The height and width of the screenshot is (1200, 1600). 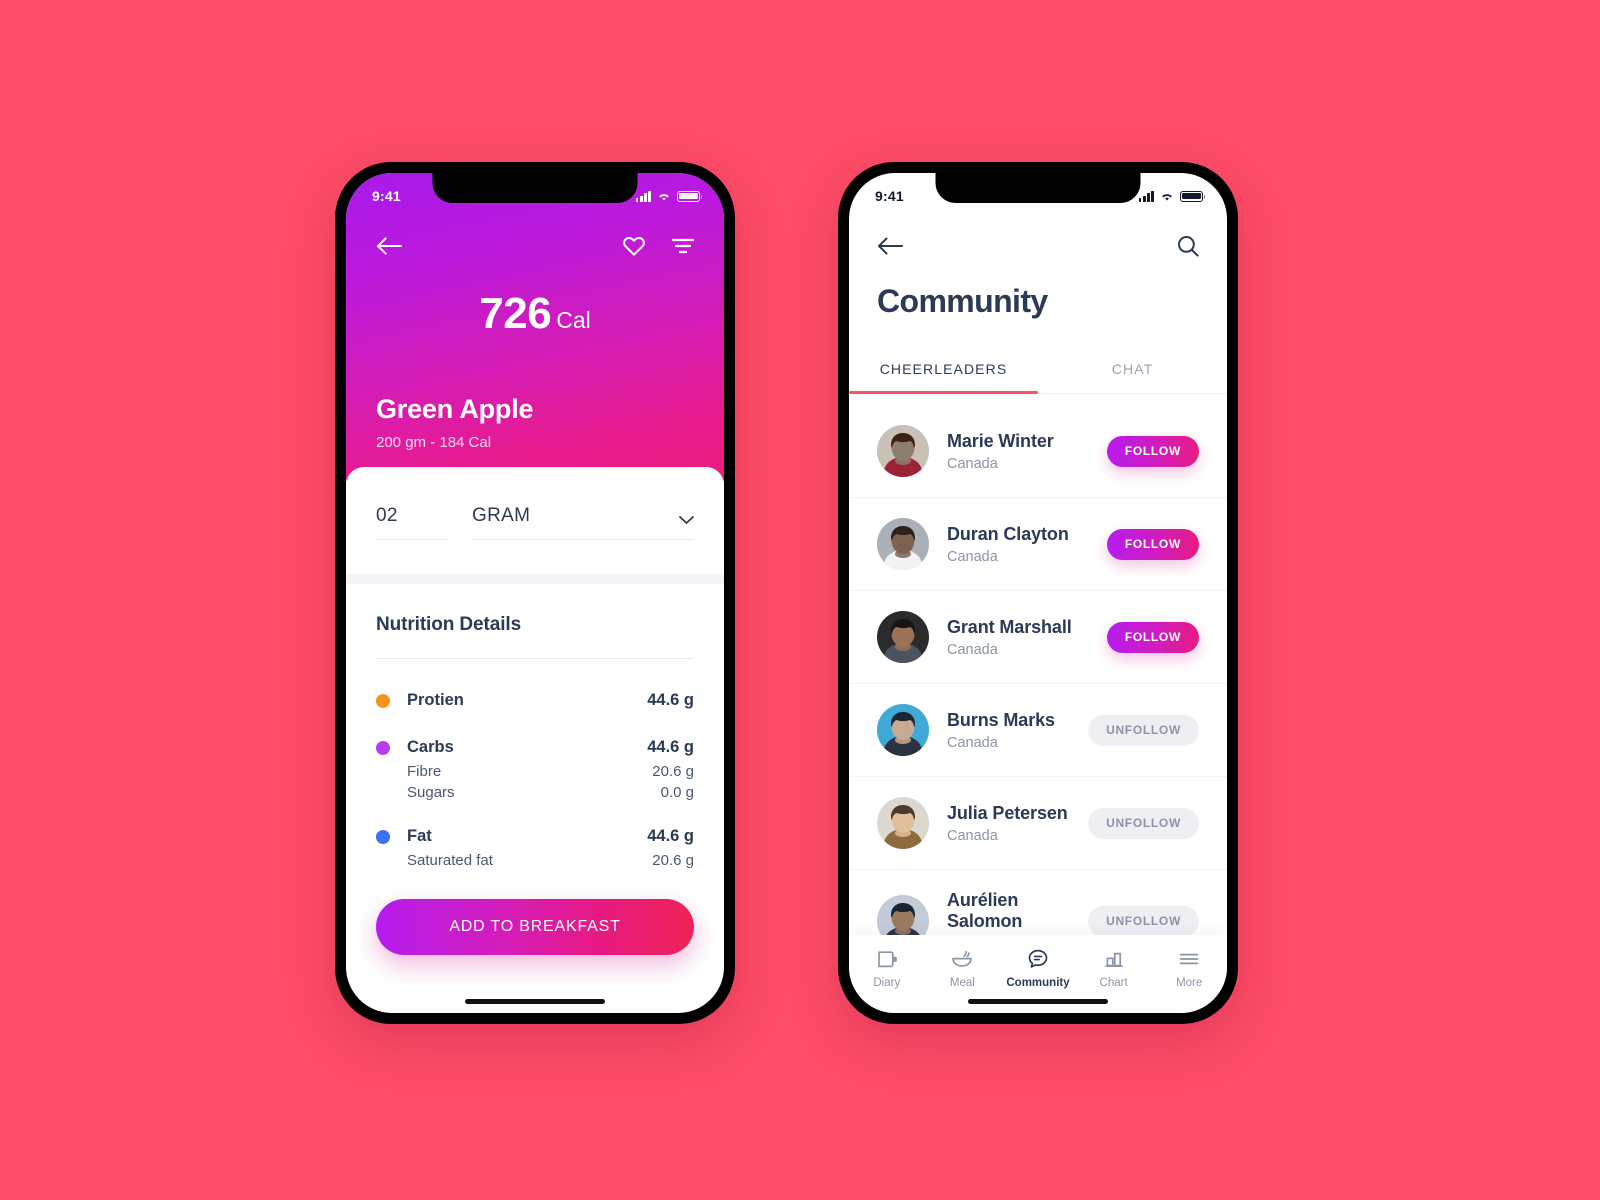 I want to click on cta-container: ADD TO BREAKFAST, so click(x=535, y=927).